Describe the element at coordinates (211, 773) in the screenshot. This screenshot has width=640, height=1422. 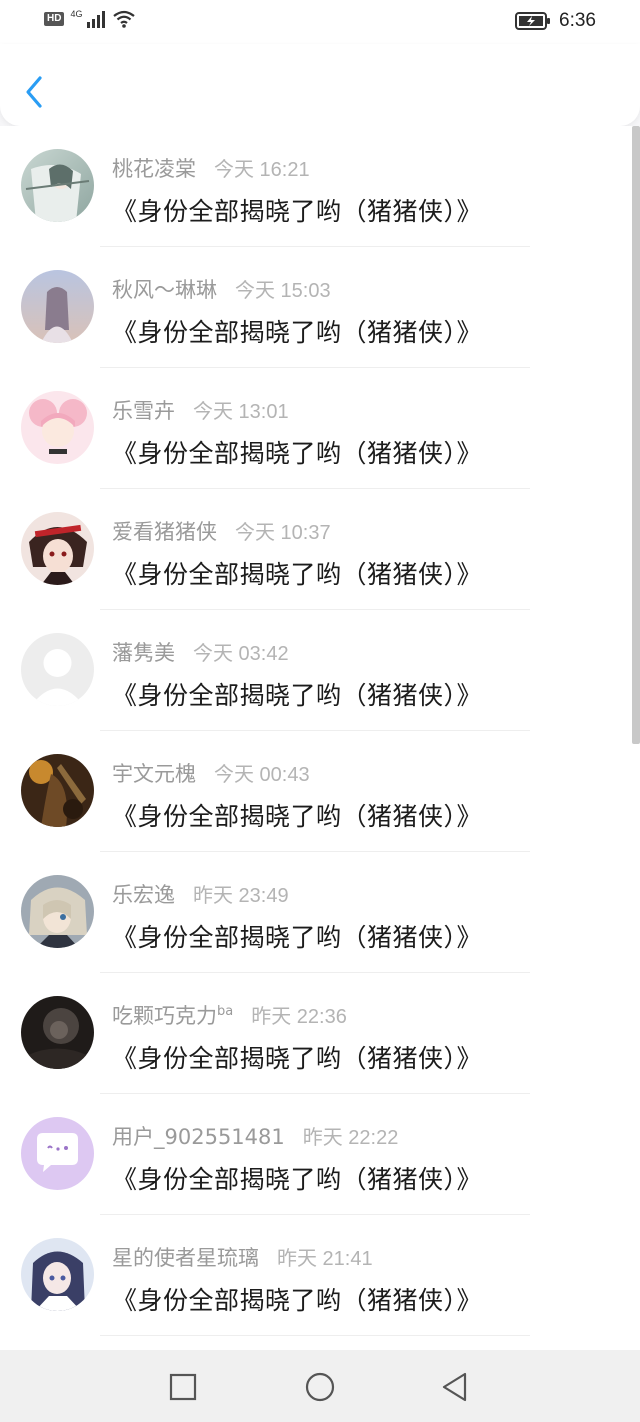
I see `comment-meta: 宇文元槐 今天 00:43` at that location.